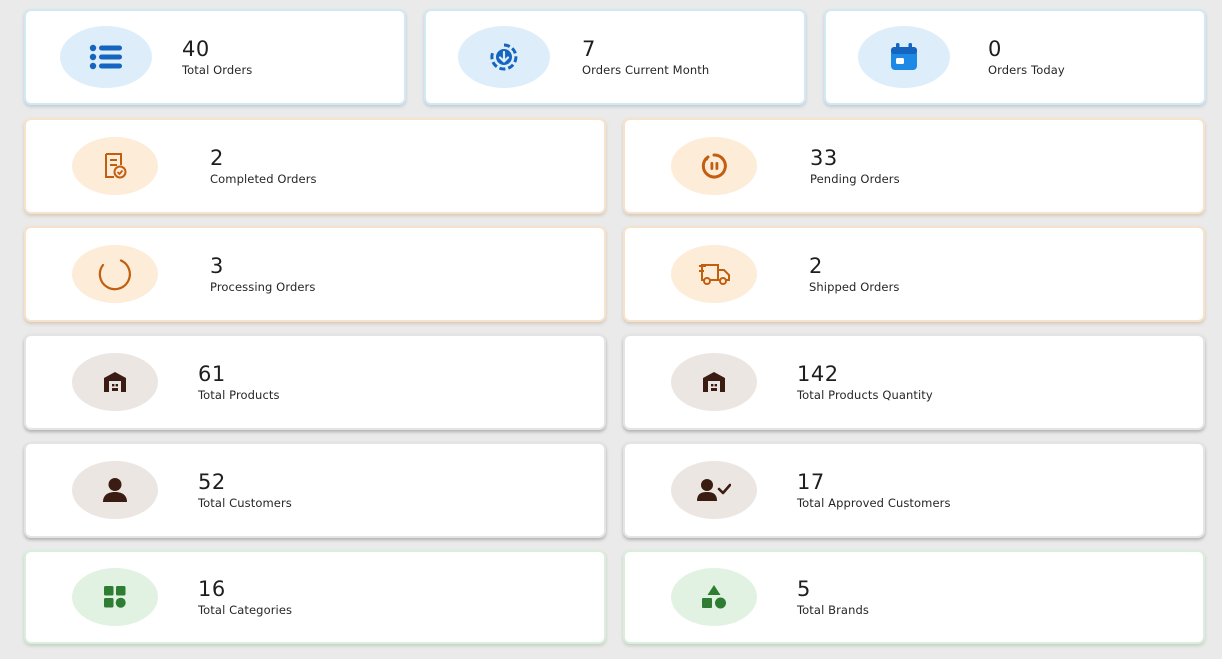  Describe the element at coordinates (315, 382) in the screenshot. I see `stat-card-total-products: 61 Total Products` at that location.